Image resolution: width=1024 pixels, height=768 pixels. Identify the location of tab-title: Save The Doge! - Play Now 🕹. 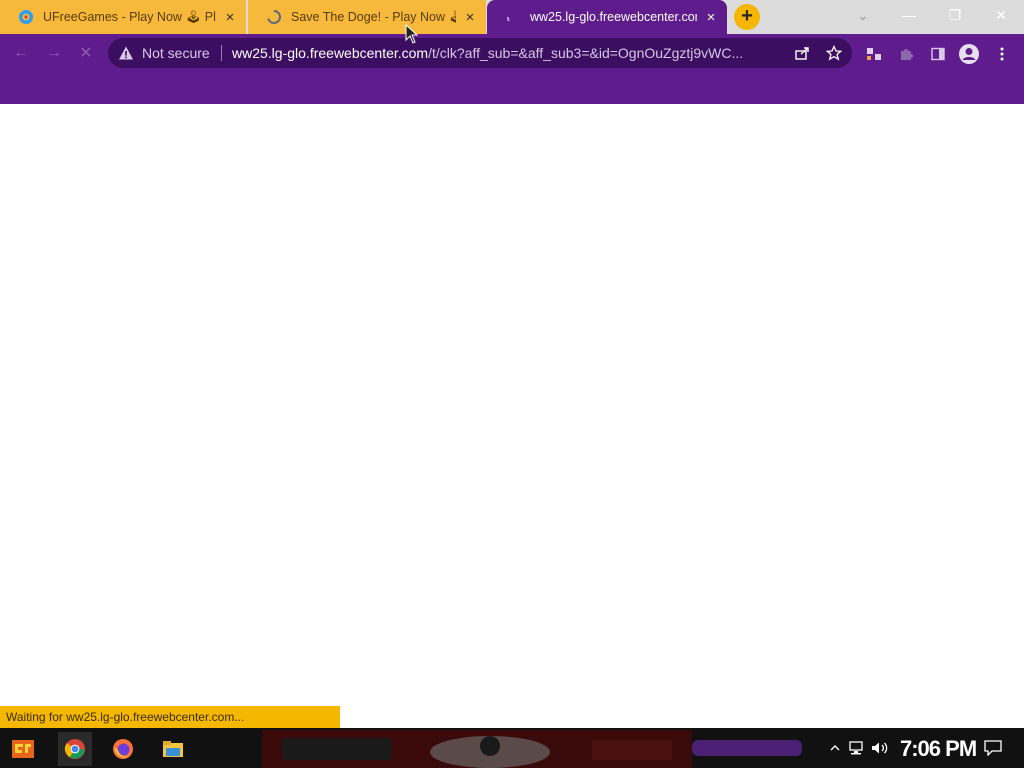
(373, 16).